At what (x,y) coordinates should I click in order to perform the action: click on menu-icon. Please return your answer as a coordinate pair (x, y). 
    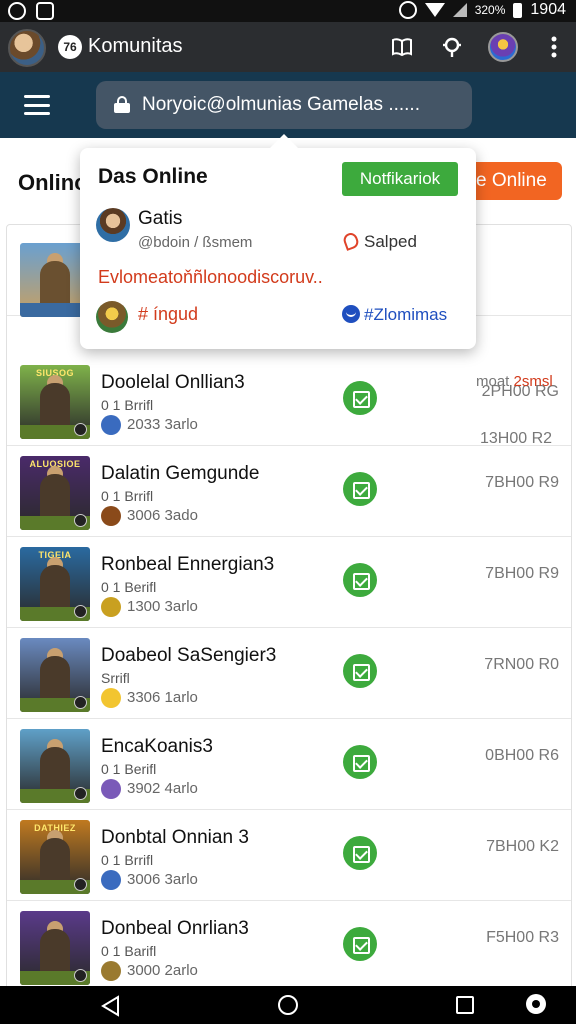
    Looking at the image, I should click on (37, 105).